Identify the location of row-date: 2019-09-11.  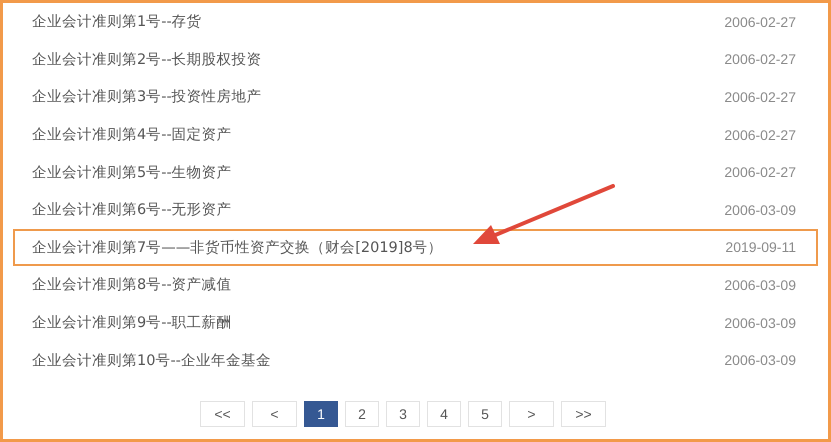
(760, 247).